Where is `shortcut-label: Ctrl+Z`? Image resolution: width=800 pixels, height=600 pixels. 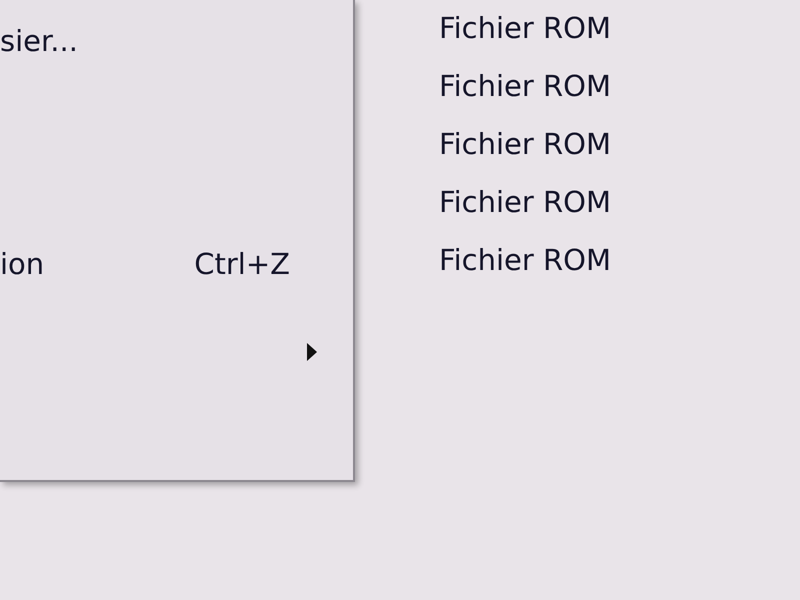 shortcut-label: Ctrl+Z is located at coordinates (242, 265).